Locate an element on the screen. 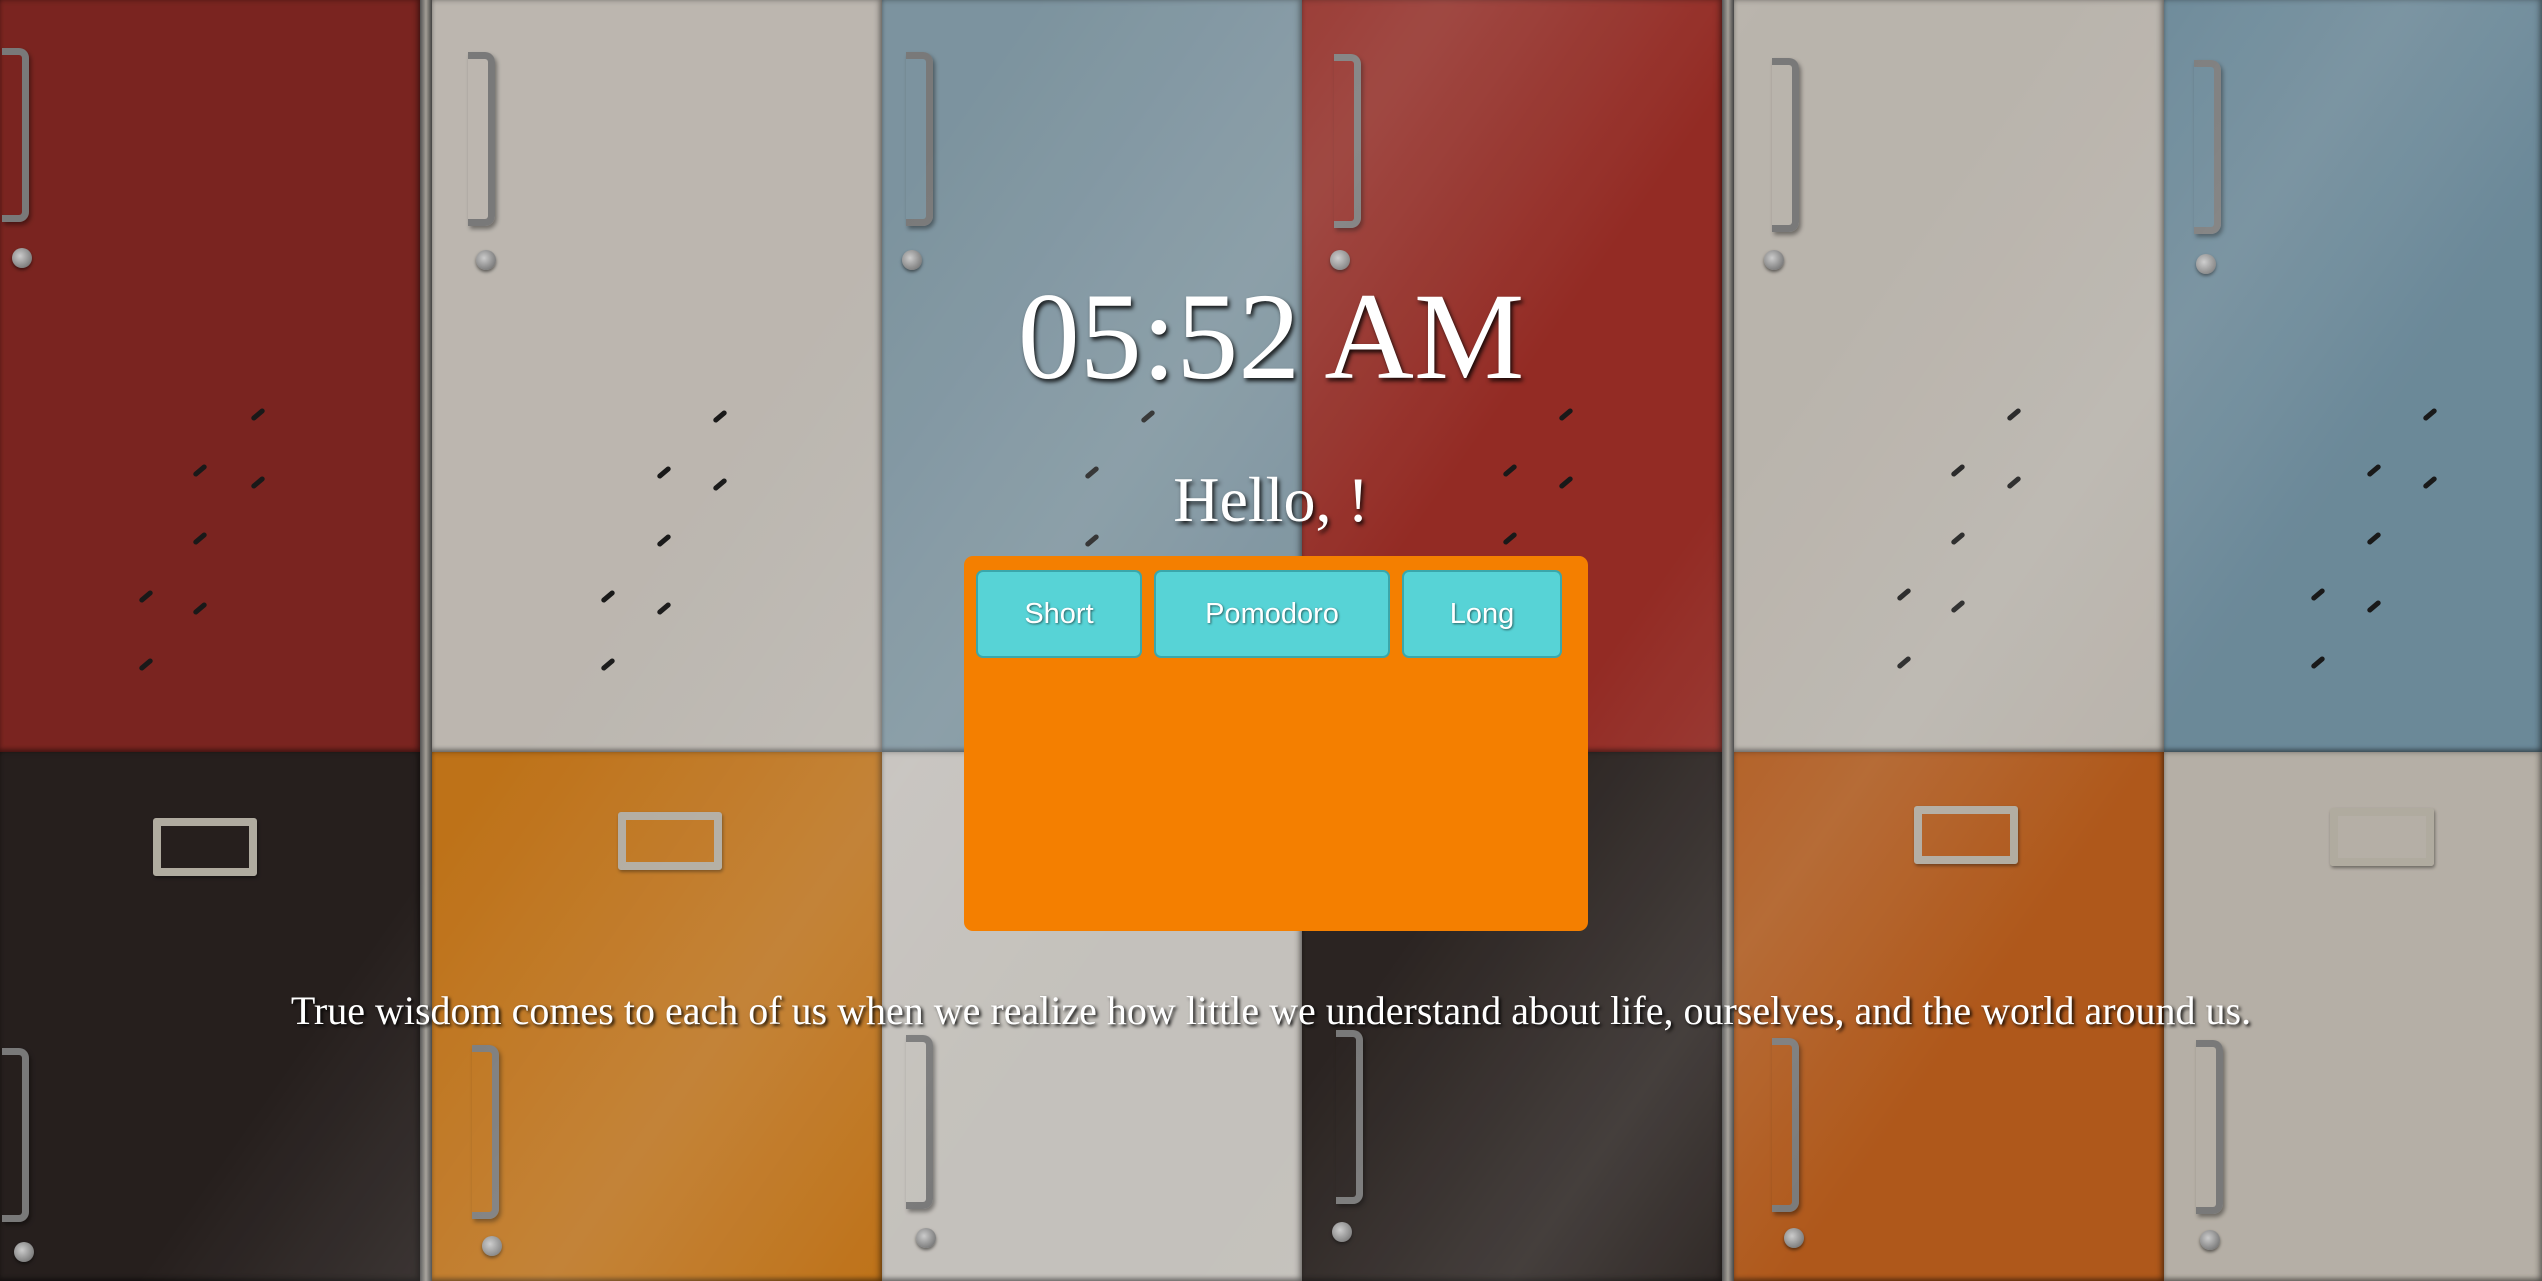  pomodoro-timer-panel: Short Pomodoro Long is located at coordinates (1276, 743).